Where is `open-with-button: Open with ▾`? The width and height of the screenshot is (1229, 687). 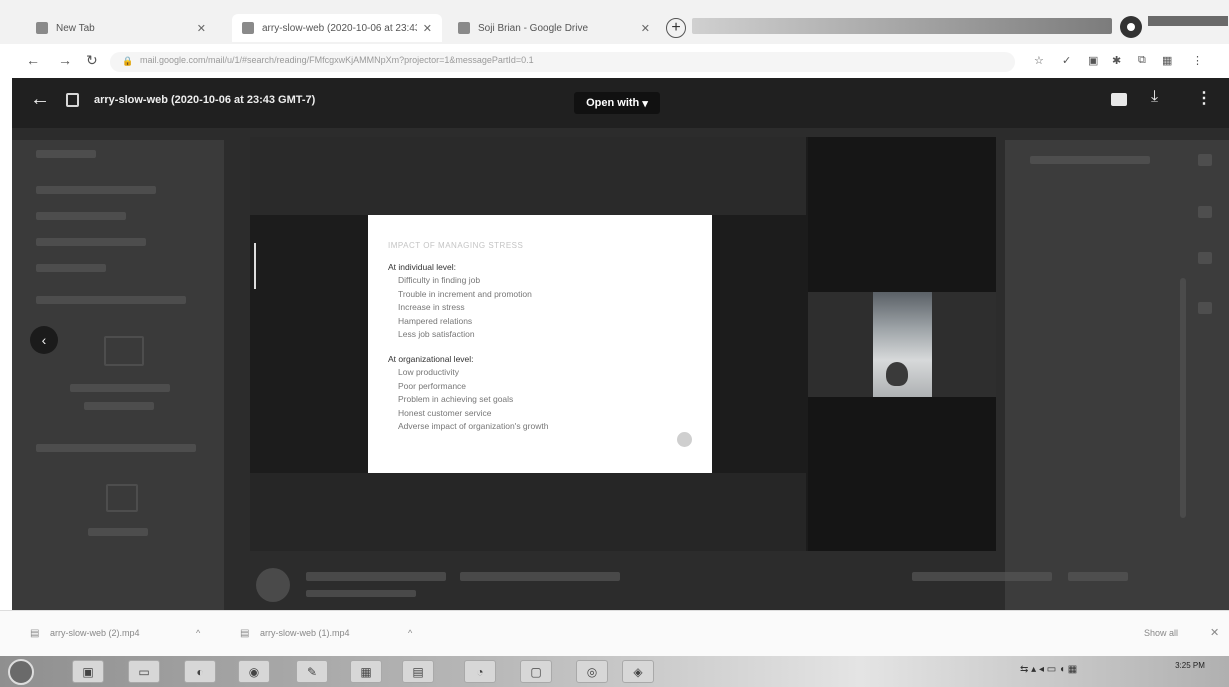
open-with-button: Open with ▾ is located at coordinates (617, 103).